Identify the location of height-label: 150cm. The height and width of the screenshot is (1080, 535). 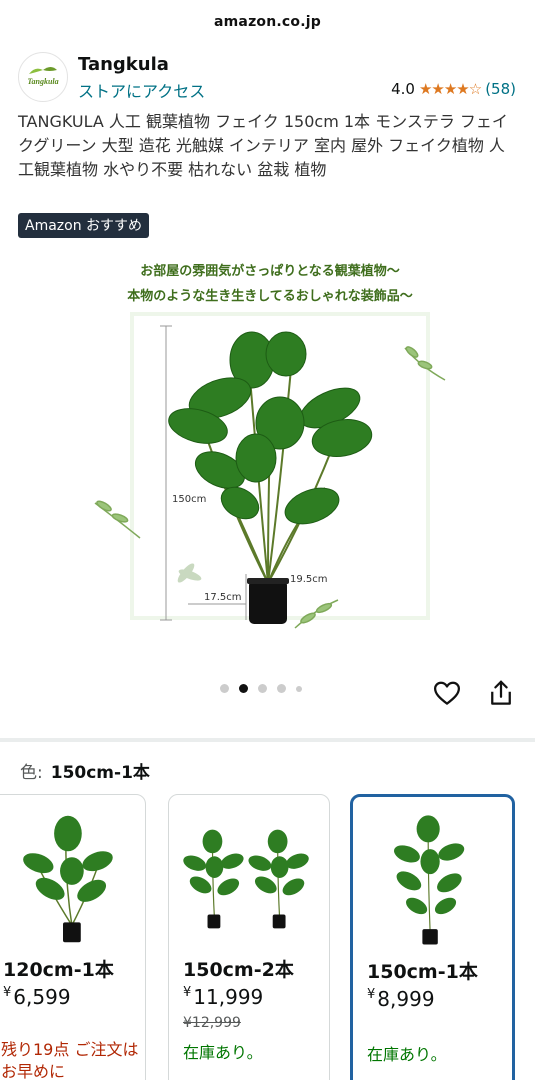
(189, 499).